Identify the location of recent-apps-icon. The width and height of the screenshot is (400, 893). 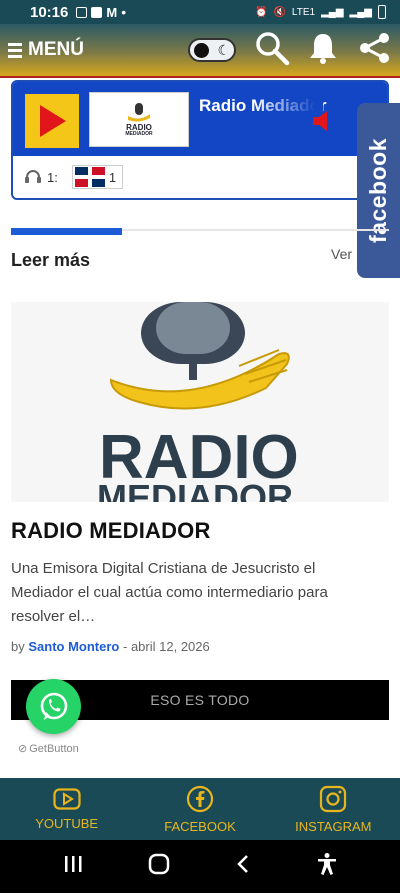
(73, 866).